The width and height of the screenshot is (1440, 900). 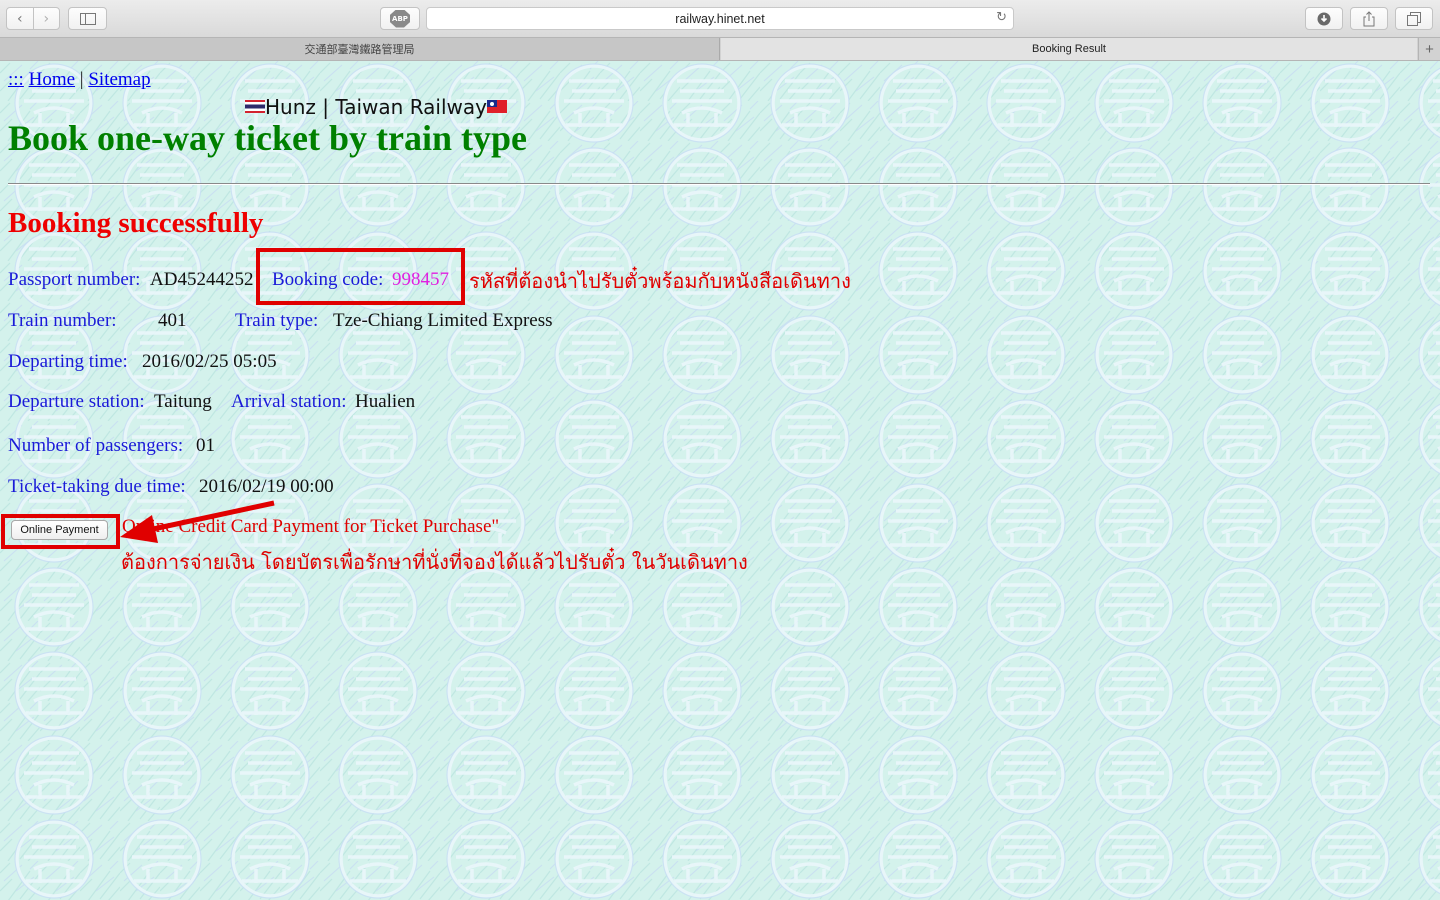 I want to click on departure-station-value: Taitung, so click(x=183, y=401).